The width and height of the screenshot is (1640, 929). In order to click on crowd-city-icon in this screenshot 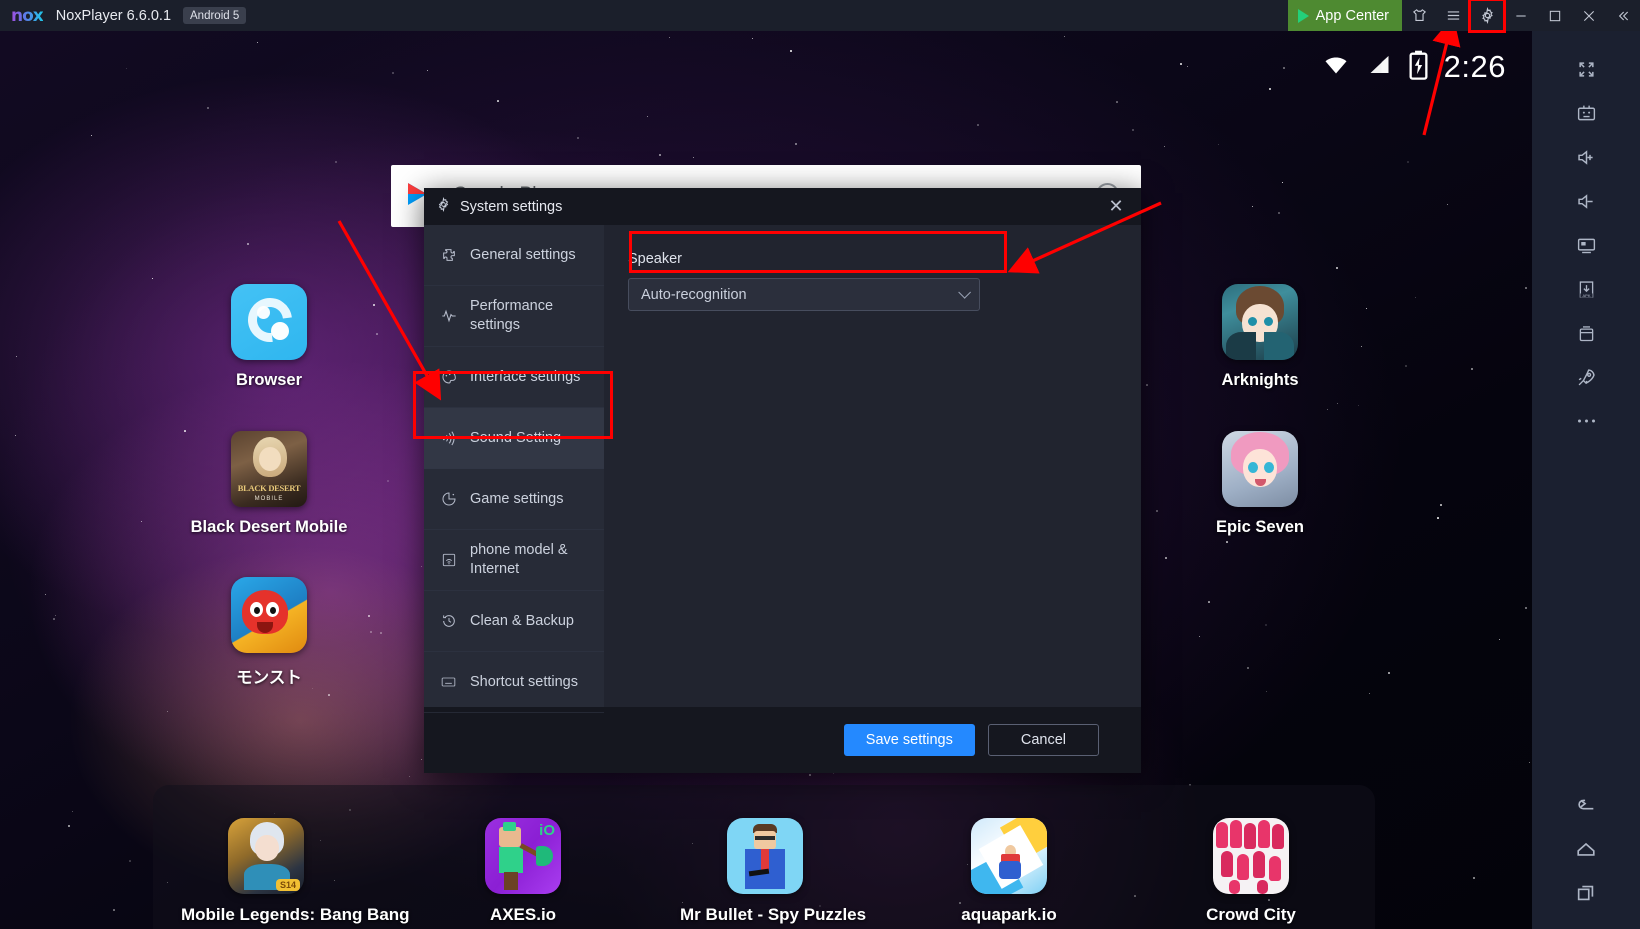, I will do `click(1251, 856)`.